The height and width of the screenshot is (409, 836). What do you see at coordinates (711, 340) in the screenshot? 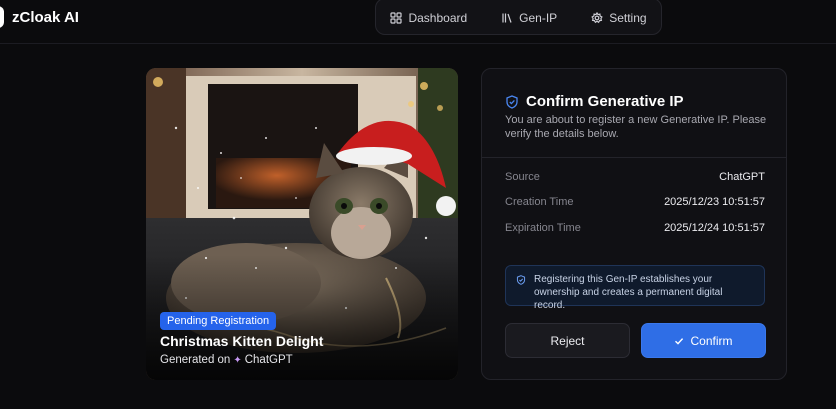
I see `confirm-label: Confirm` at bounding box center [711, 340].